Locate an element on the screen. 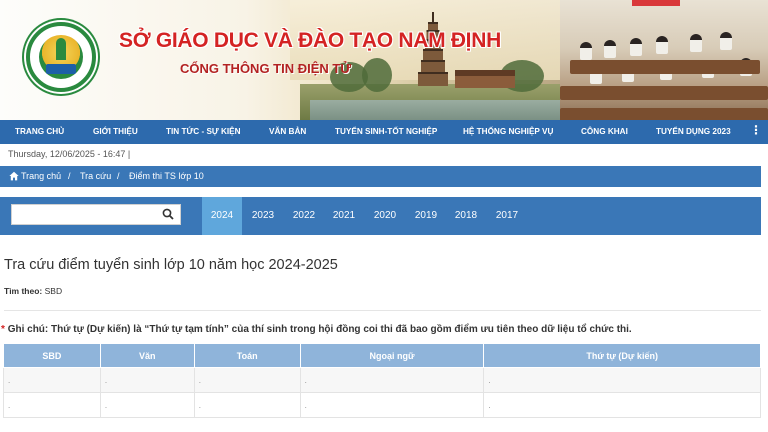 This screenshot has height=432, width=768. breadcrumb-current: Điểm thi TS lớp 10 is located at coordinates (166, 176).